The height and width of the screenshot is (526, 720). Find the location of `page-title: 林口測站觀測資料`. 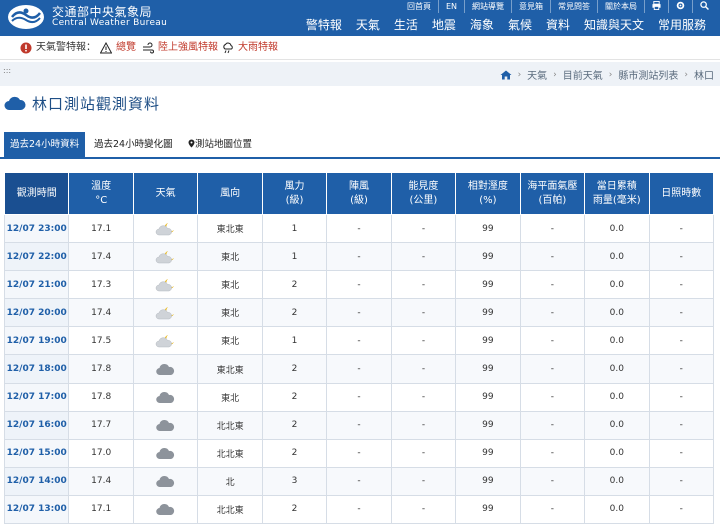

page-title: 林口測站觀測資料 is located at coordinates (82, 103).